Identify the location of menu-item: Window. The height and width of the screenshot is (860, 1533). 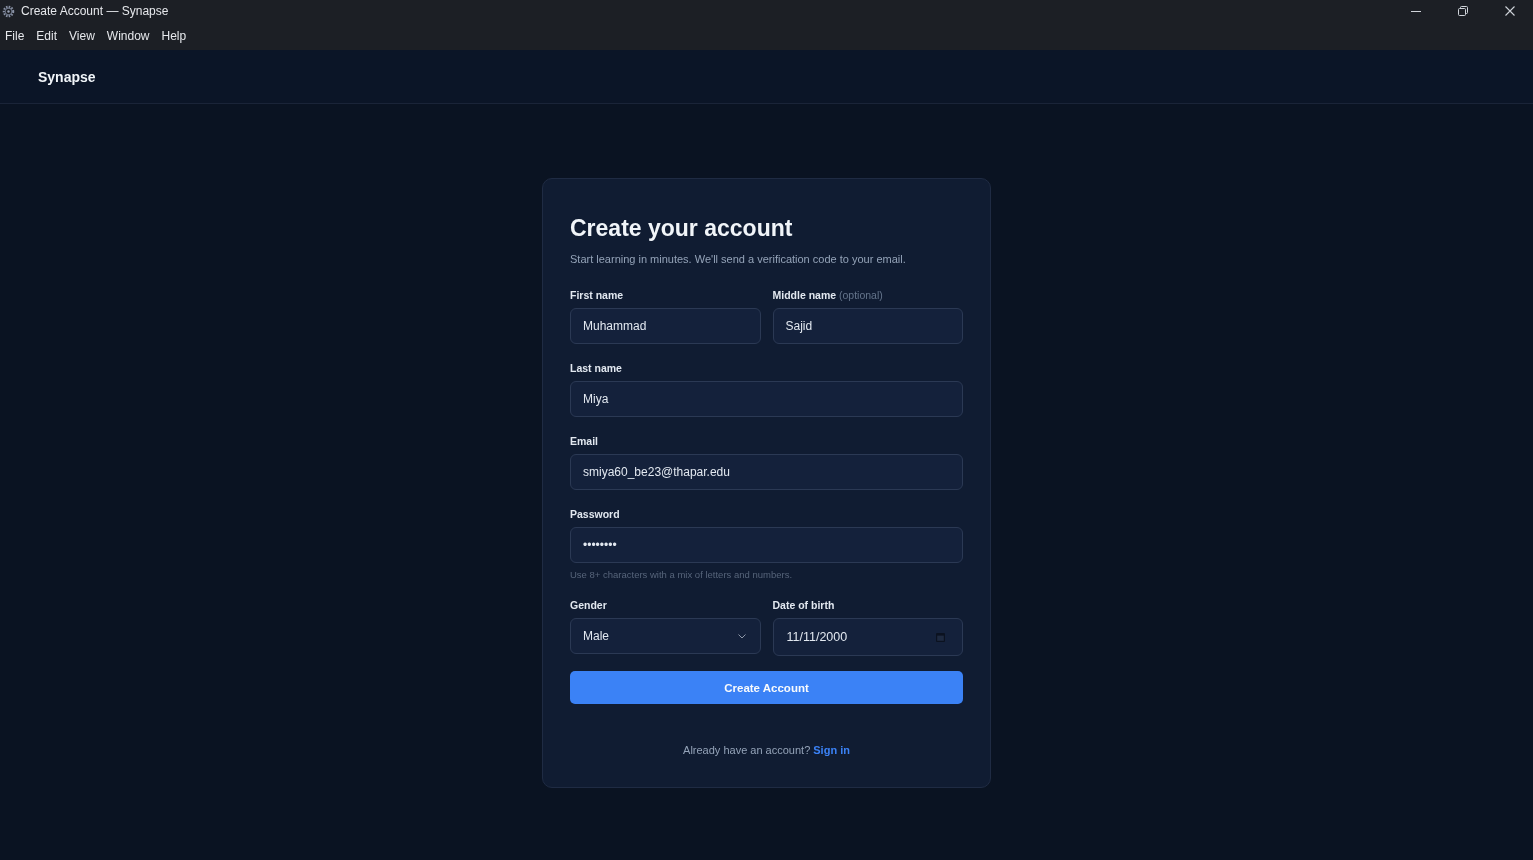
(128, 35).